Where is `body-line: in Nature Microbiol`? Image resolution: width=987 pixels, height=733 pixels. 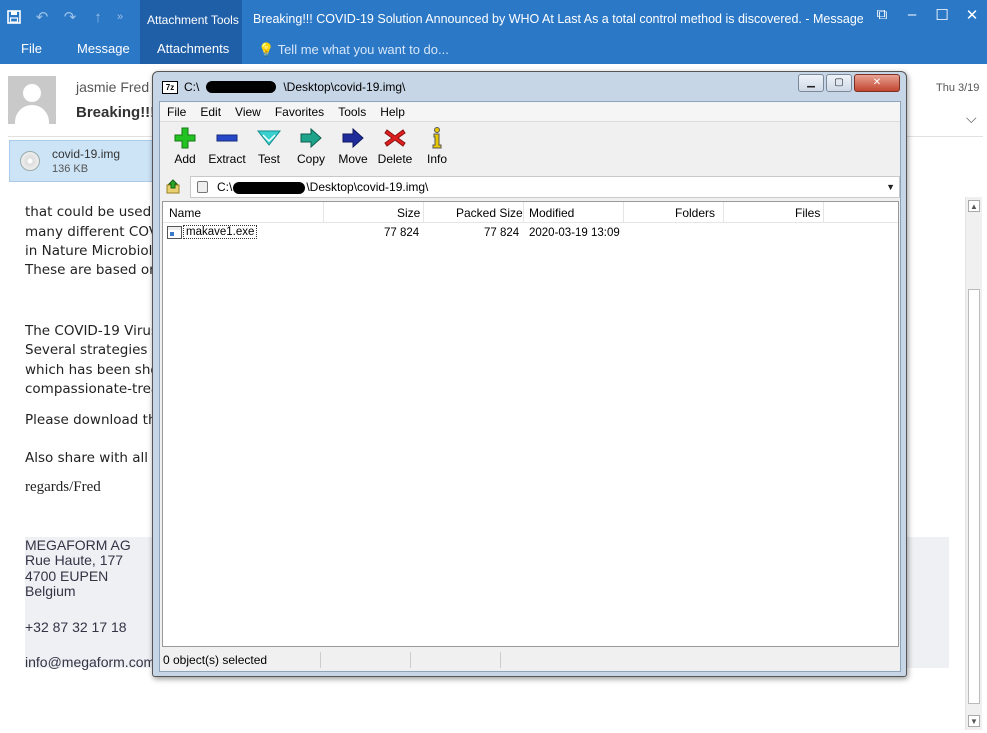 body-line: in Nature Microbiol is located at coordinates (89, 251).